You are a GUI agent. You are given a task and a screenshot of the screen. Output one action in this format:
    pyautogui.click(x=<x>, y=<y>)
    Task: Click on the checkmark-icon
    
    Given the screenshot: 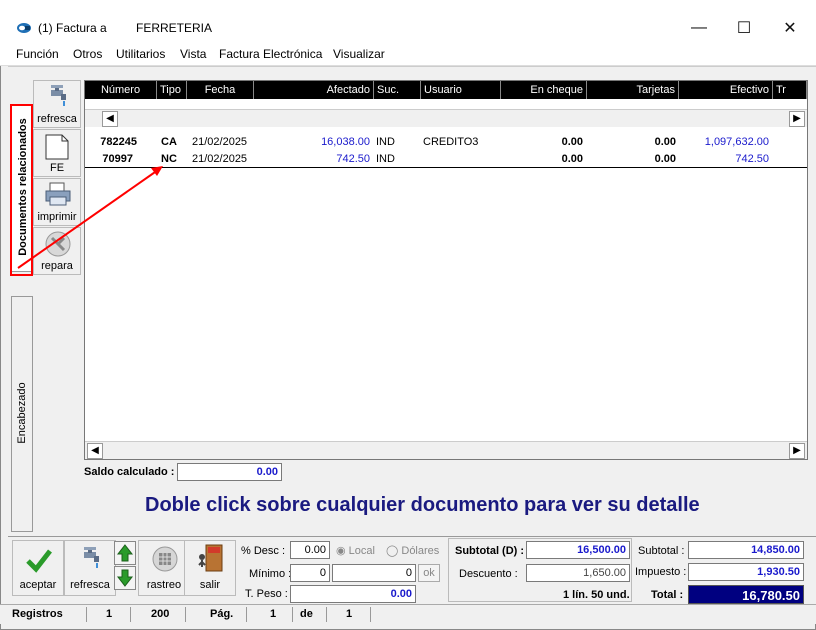 What is the action you would take?
    pyautogui.click(x=39, y=561)
    